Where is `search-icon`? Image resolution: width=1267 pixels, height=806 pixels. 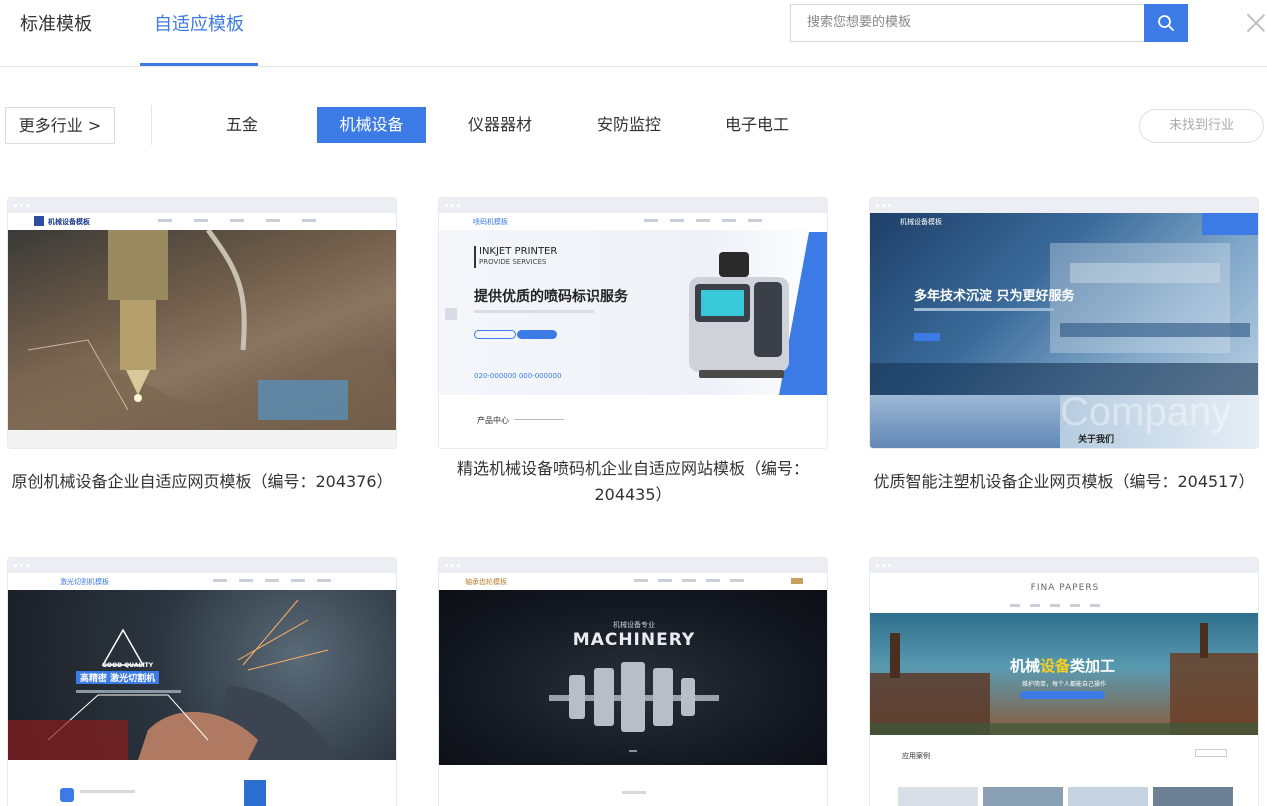 search-icon is located at coordinates (1166, 23).